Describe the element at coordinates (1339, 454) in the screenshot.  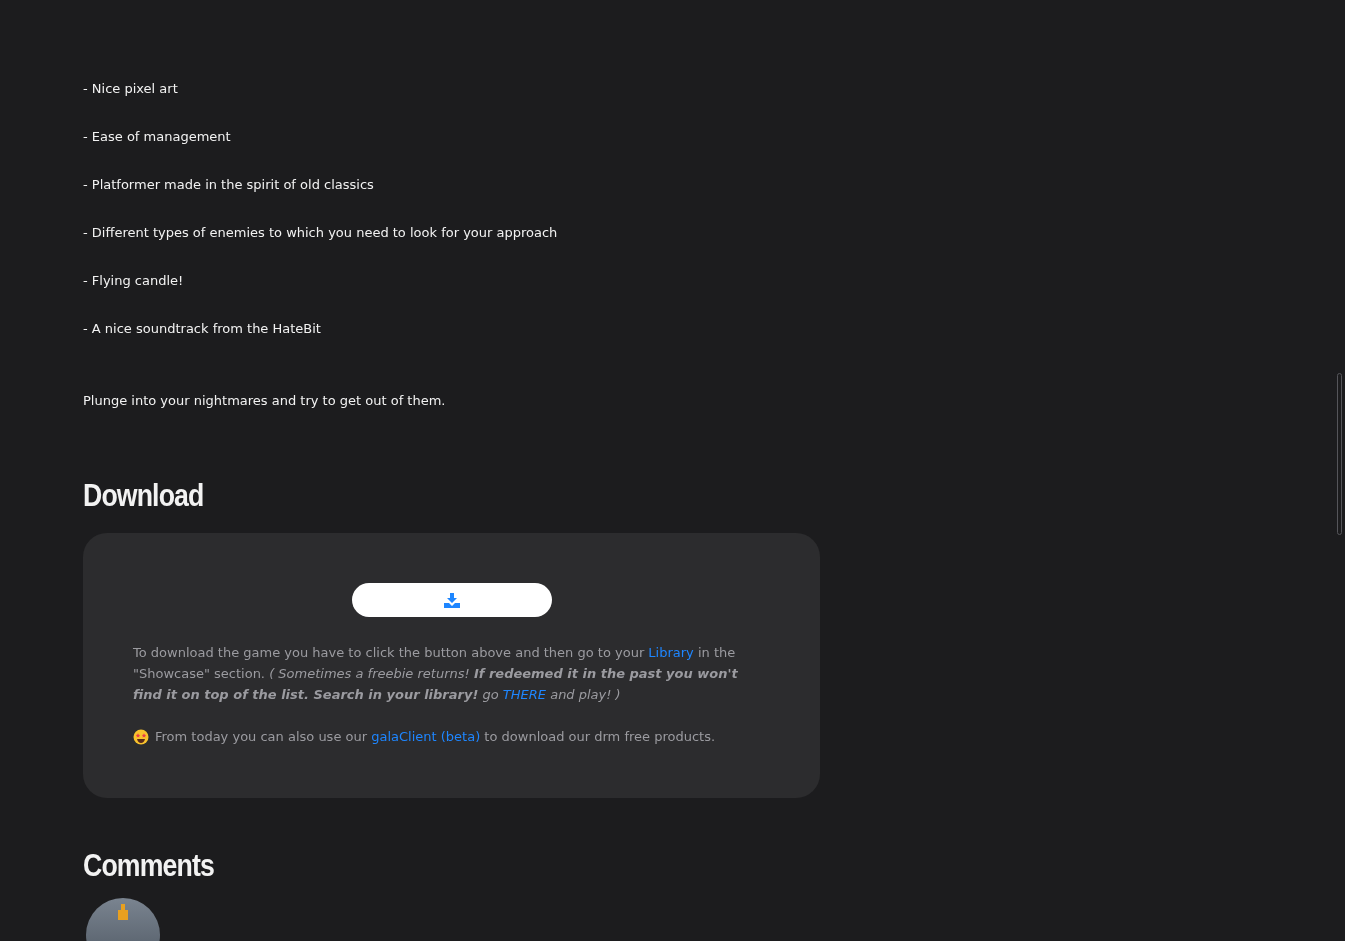
I see `scrollbar-thumb` at that location.